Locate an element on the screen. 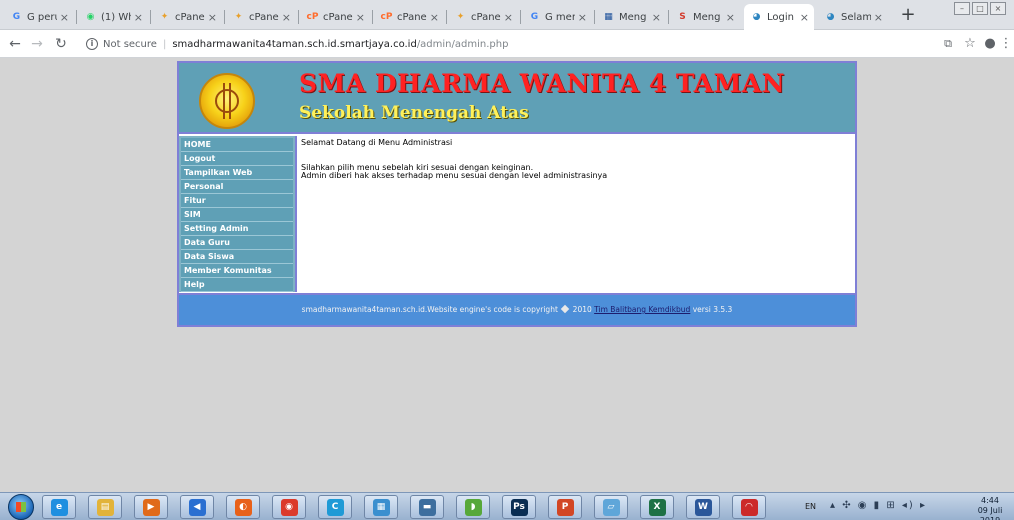 Image resolution: width=1014 pixels, height=520 pixels. footer-version: versi 3.5.3 is located at coordinates (712, 309).